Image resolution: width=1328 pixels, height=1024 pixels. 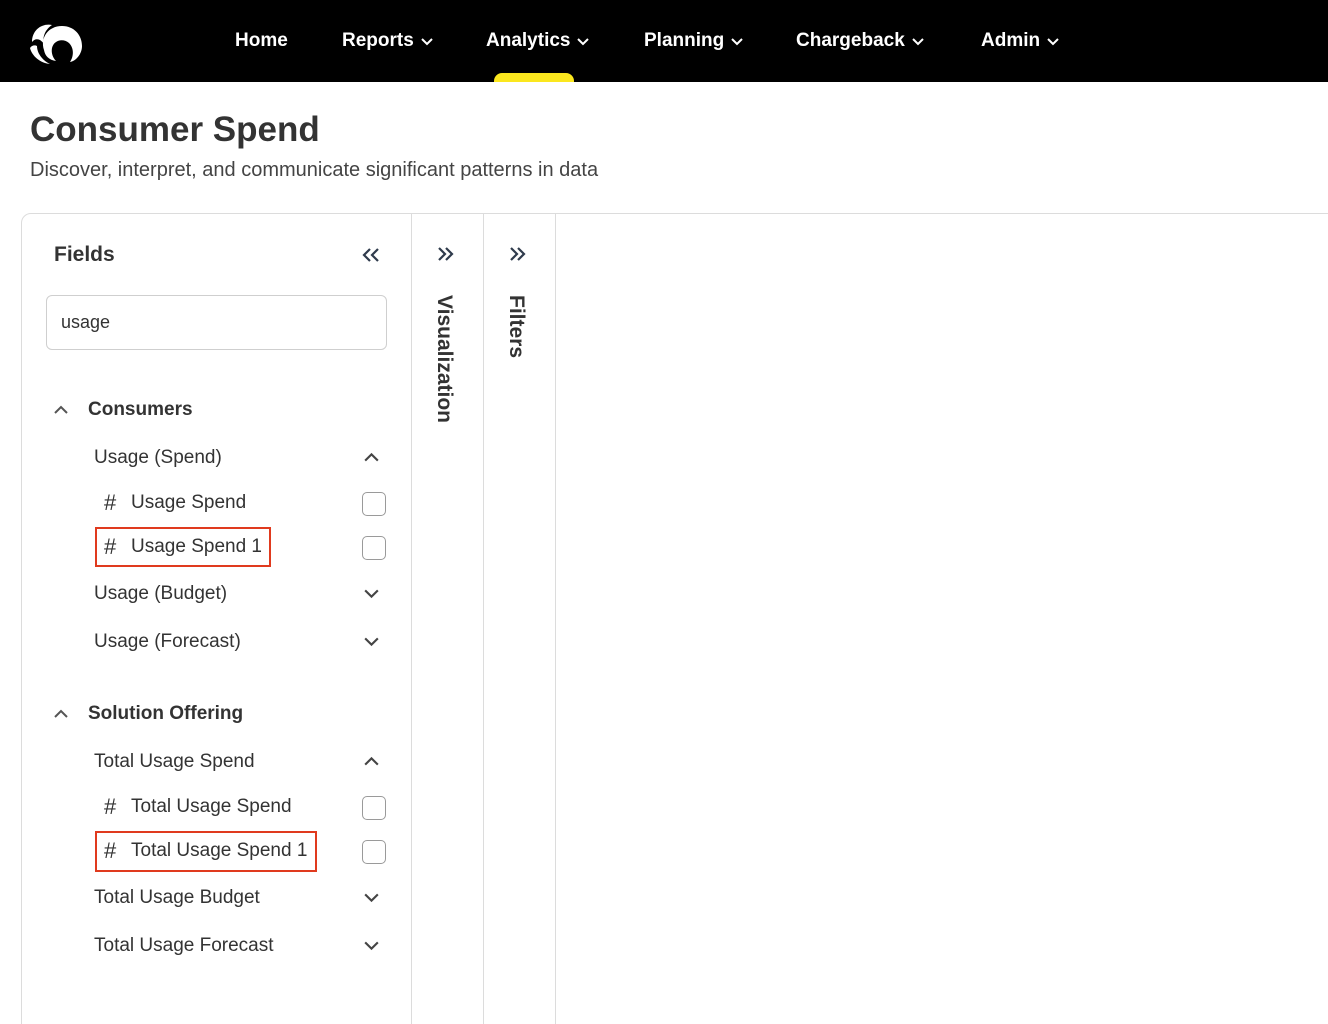 I want to click on nav-admin: Admin, so click(x=1020, y=41).